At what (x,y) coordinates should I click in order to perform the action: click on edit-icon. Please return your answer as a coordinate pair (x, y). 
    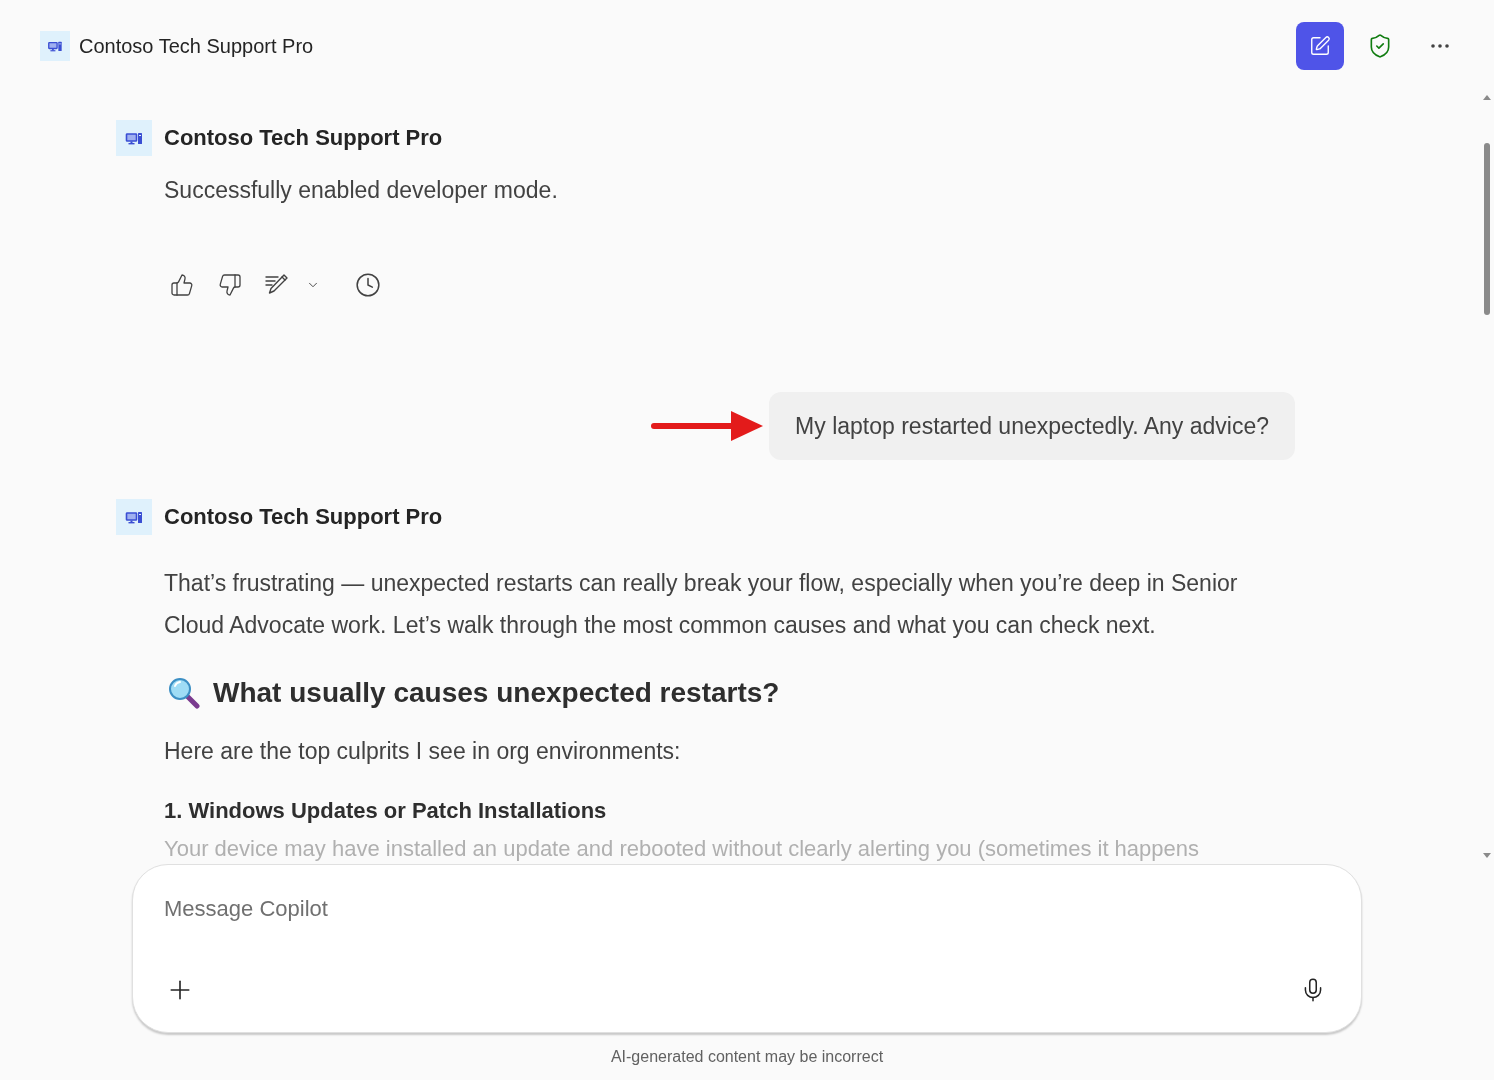
    Looking at the image, I should click on (1320, 45).